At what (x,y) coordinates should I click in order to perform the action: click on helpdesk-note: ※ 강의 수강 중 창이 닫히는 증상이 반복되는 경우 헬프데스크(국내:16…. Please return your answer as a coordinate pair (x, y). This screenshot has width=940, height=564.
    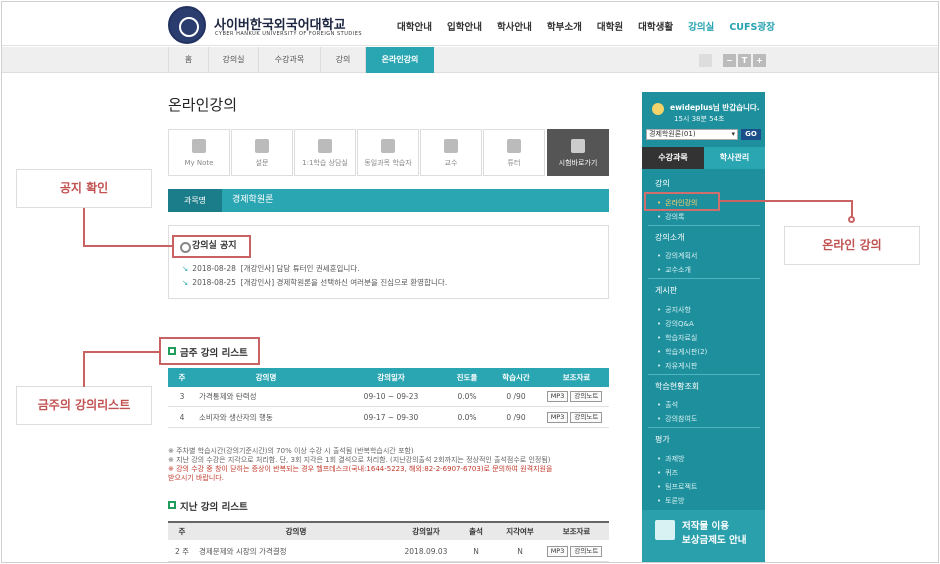
    Looking at the image, I should click on (360, 469).